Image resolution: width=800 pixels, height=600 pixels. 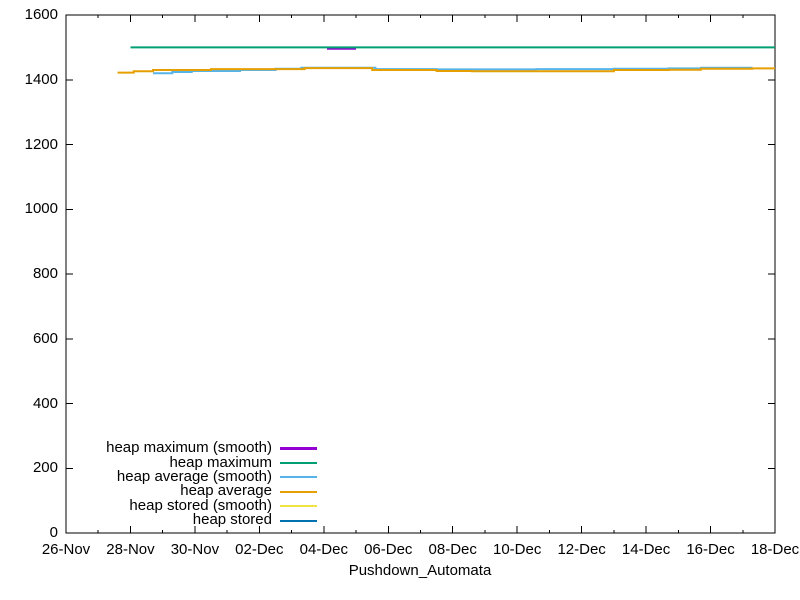 I want to click on x-tick-label: 26-Nov, so click(x=66, y=549).